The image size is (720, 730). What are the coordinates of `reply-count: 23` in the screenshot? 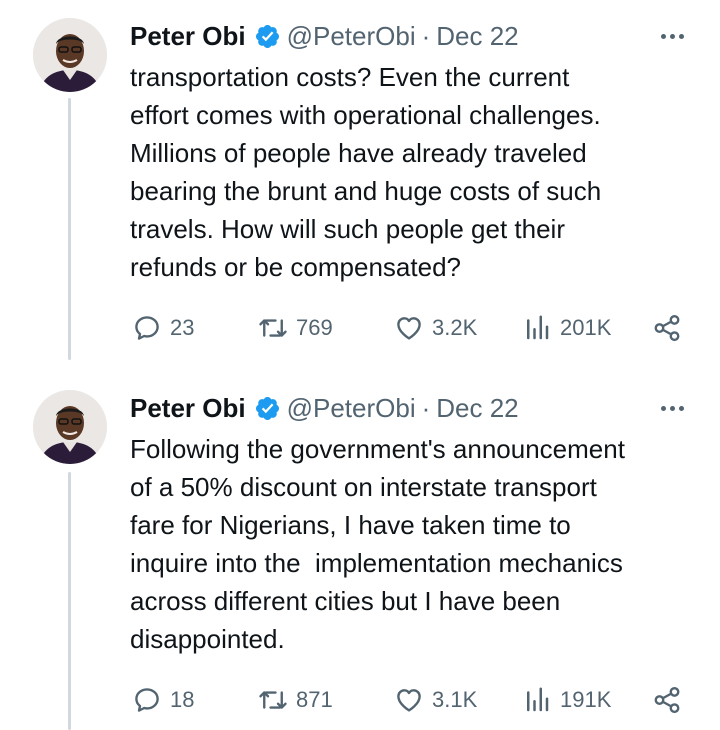 It's located at (182, 327).